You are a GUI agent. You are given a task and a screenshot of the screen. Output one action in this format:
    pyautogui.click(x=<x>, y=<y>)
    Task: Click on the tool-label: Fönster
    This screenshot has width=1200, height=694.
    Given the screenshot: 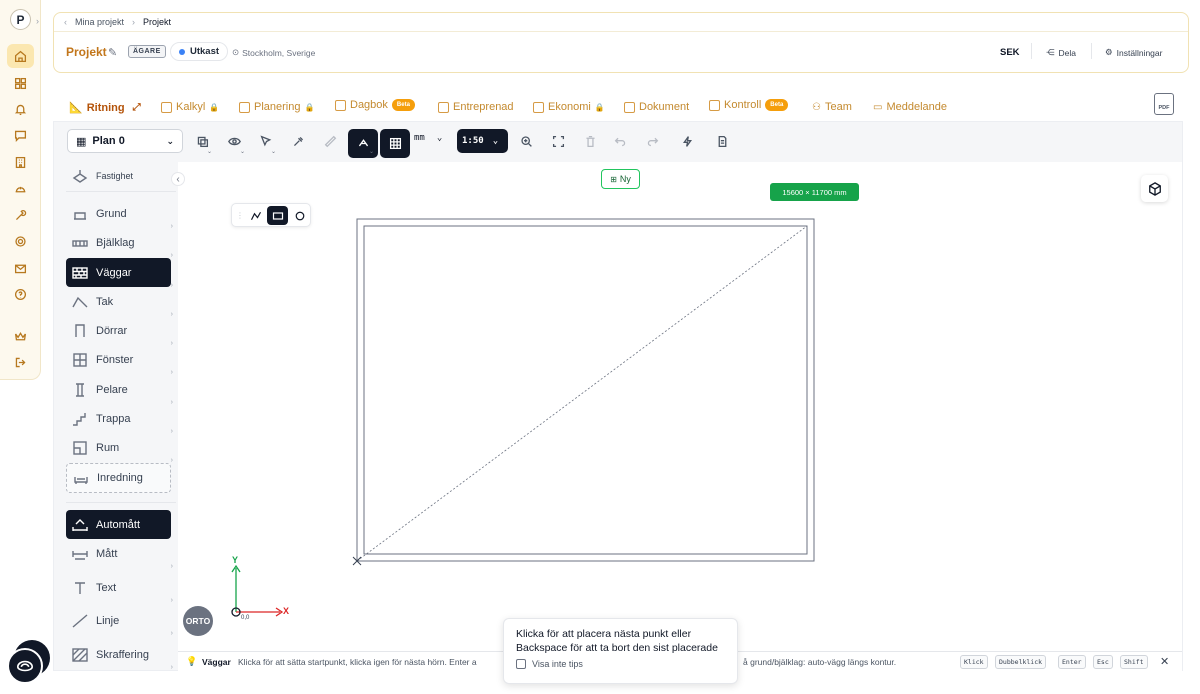 What is the action you would take?
    pyautogui.click(x=115, y=360)
    